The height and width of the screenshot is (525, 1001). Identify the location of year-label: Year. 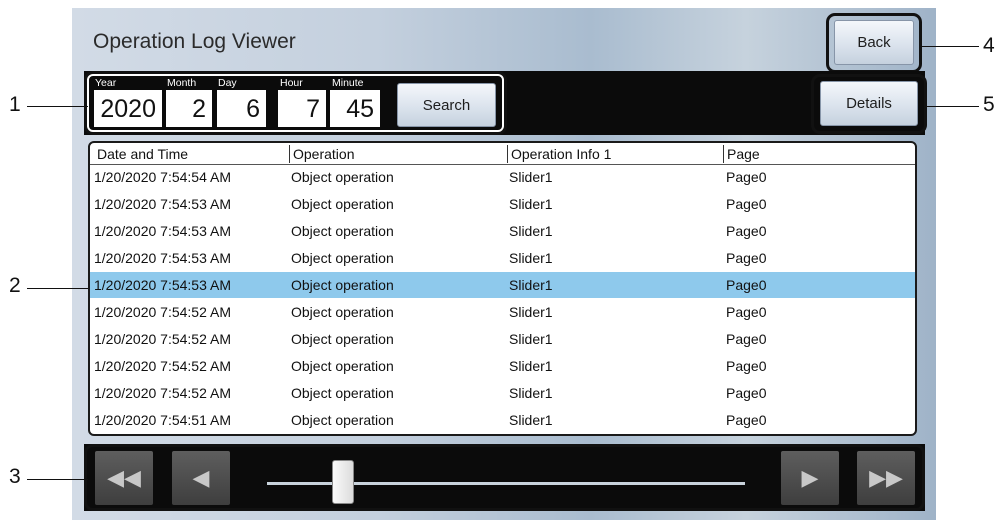
(106, 83).